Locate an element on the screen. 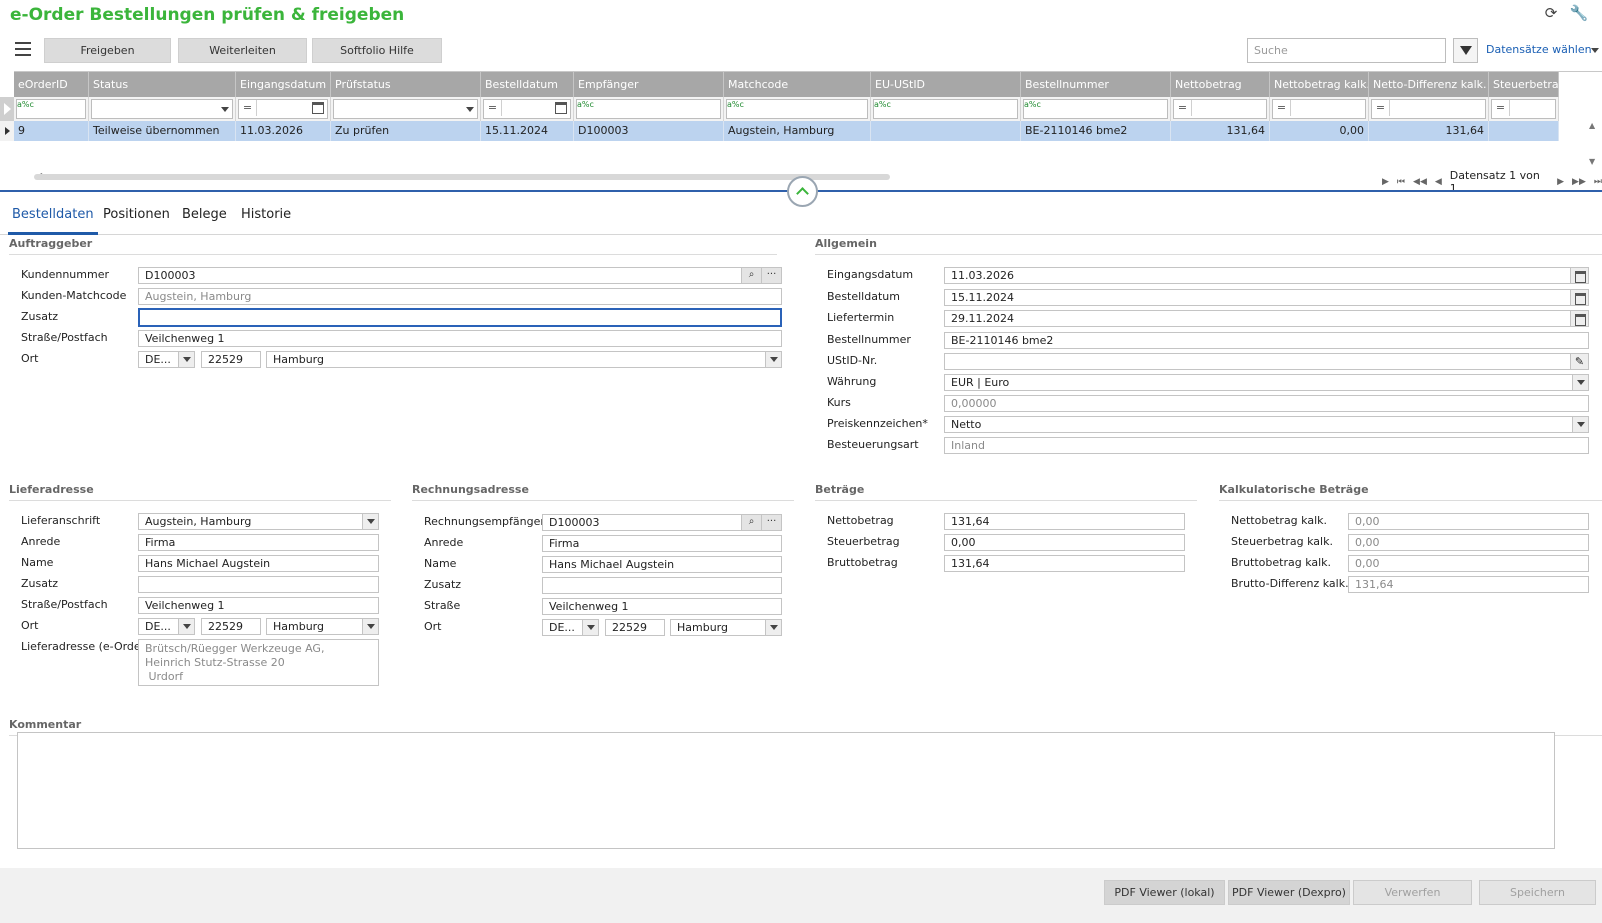 Image resolution: width=1602 pixels, height=923 pixels. rechnungsempfaenger-field: D100003 ⌕ ··· is located at coordinates (662, 522).